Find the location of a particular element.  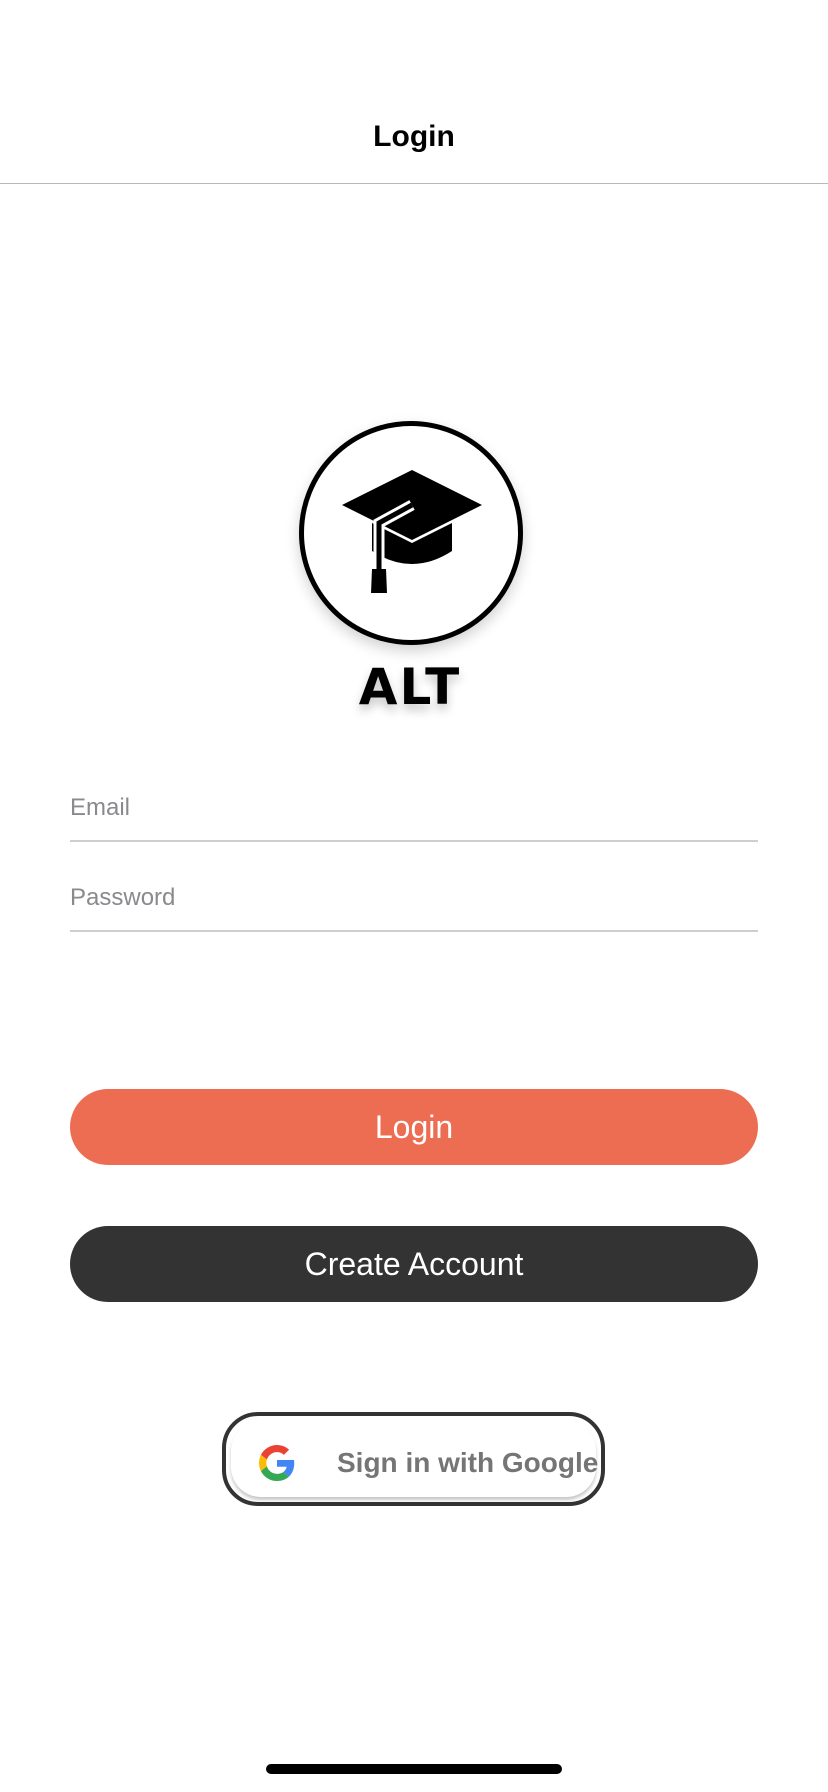

home-indicator is located at coordinates (414, 1769).